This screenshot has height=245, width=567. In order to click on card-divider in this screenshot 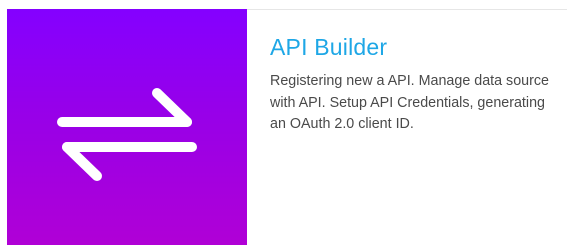, I will do `click(407, 9)`.